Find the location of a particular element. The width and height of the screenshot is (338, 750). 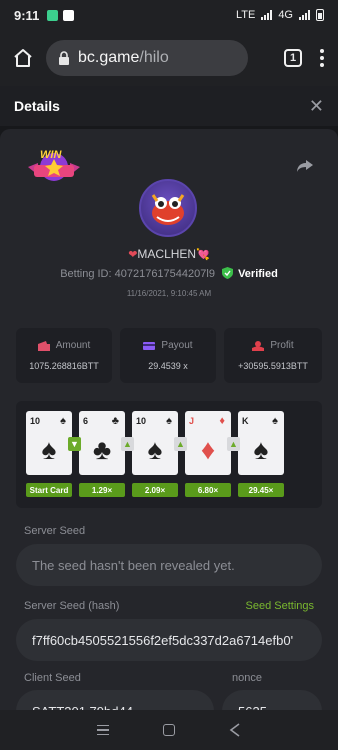

card-tag: 2.09× is located at coordinates (155, 490).